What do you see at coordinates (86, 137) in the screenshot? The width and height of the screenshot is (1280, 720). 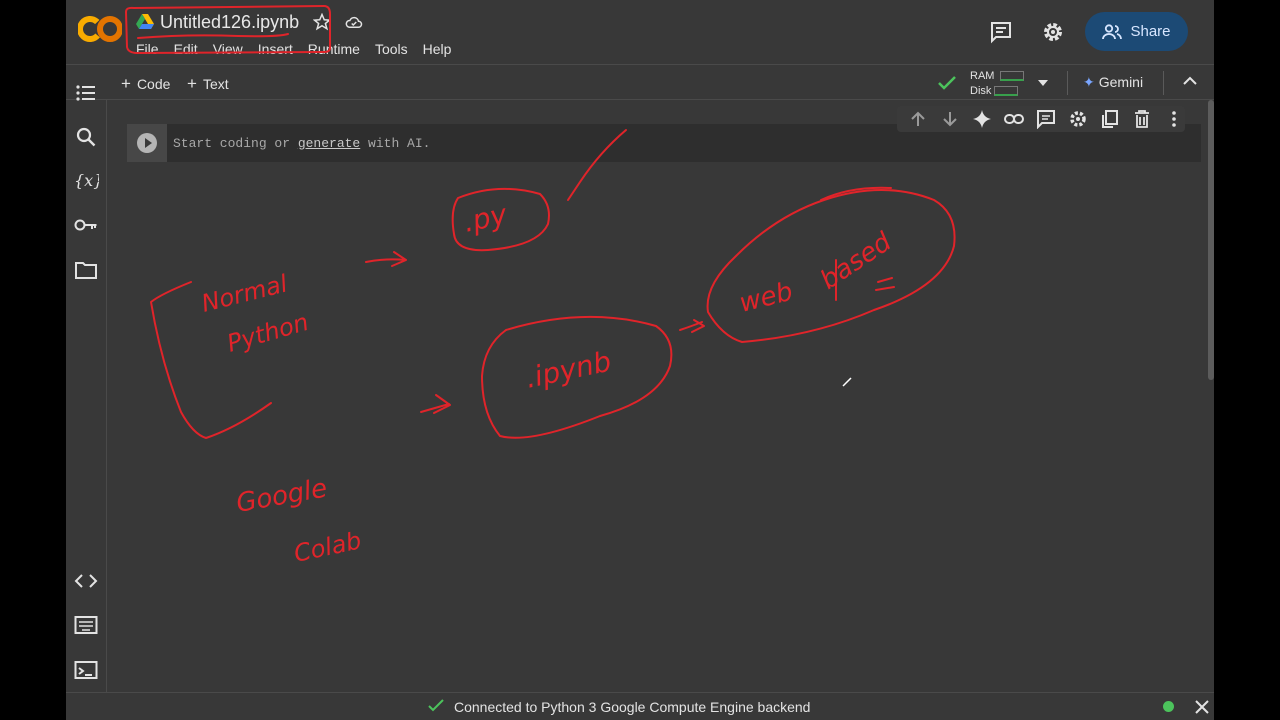 I see `search-icon` at bounding box center [86, 137].